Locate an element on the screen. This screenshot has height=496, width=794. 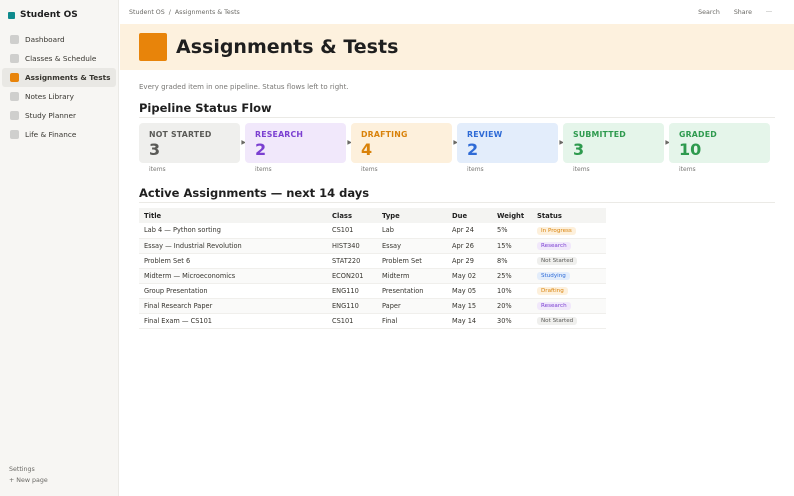
sidebar-item-dashboard: Dashboard is located at coordinates (59, 39).